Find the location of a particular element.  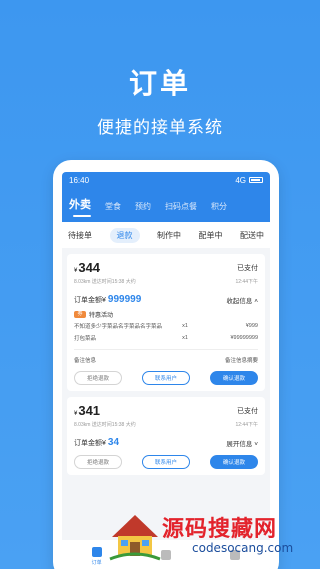

status-bar: 16:40 4G is located at coordinates (166, 180).